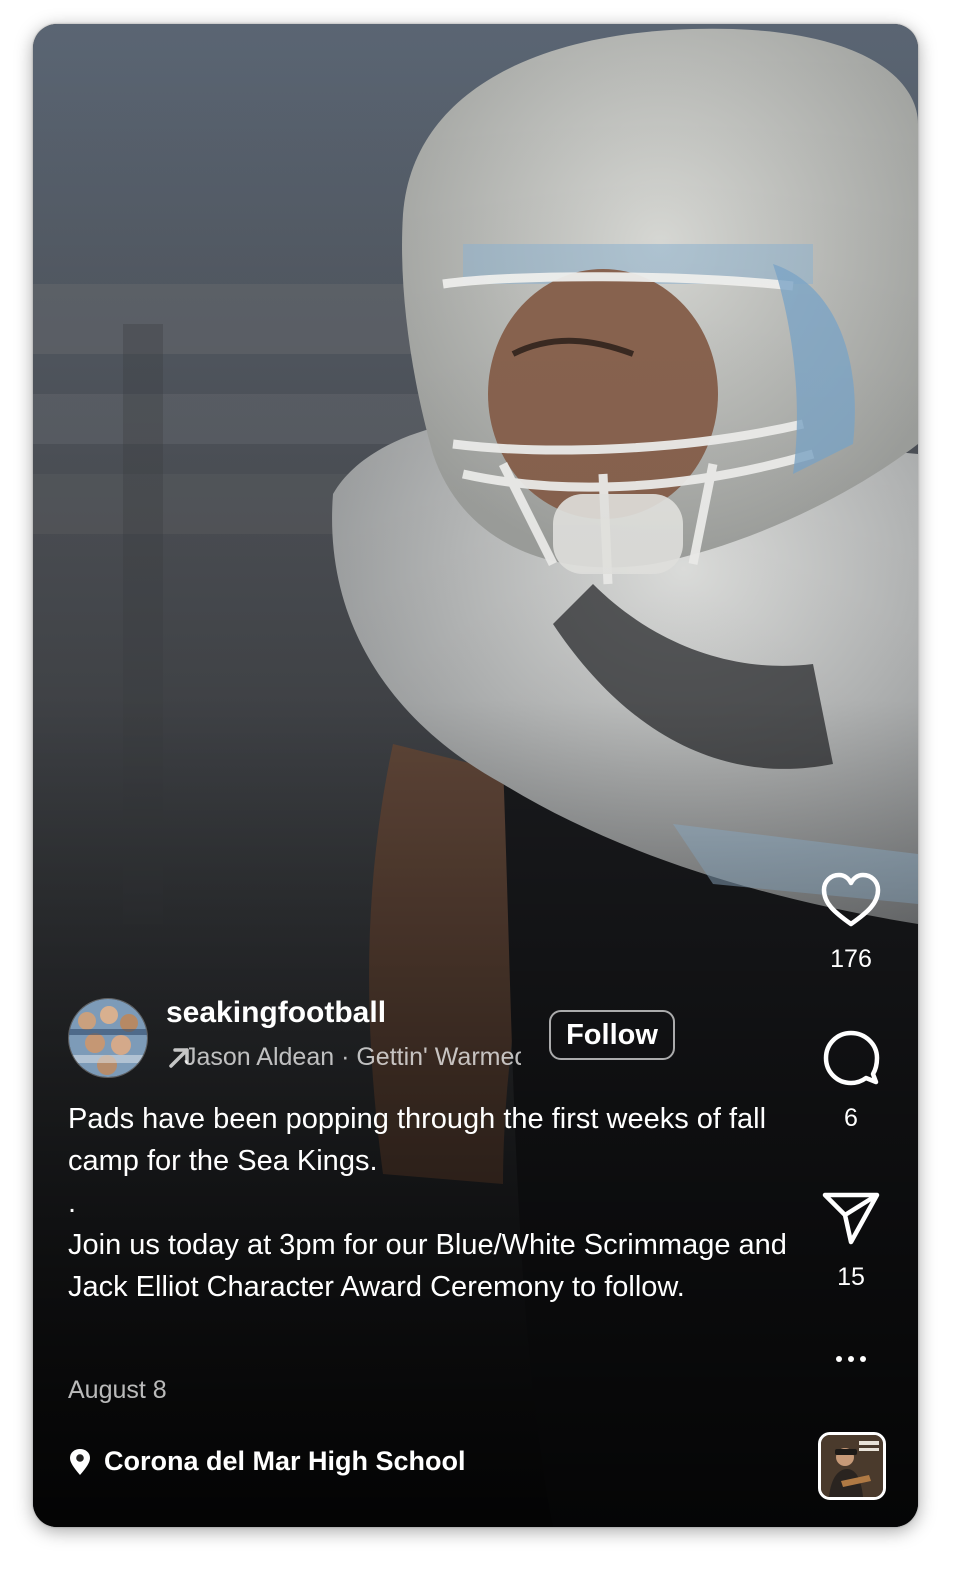 The image size is (955, 1575). What do you see at coordinates (851, 1118) in the screenshot?
I see `comment-count: 6` at bounding box center [851, 1118].